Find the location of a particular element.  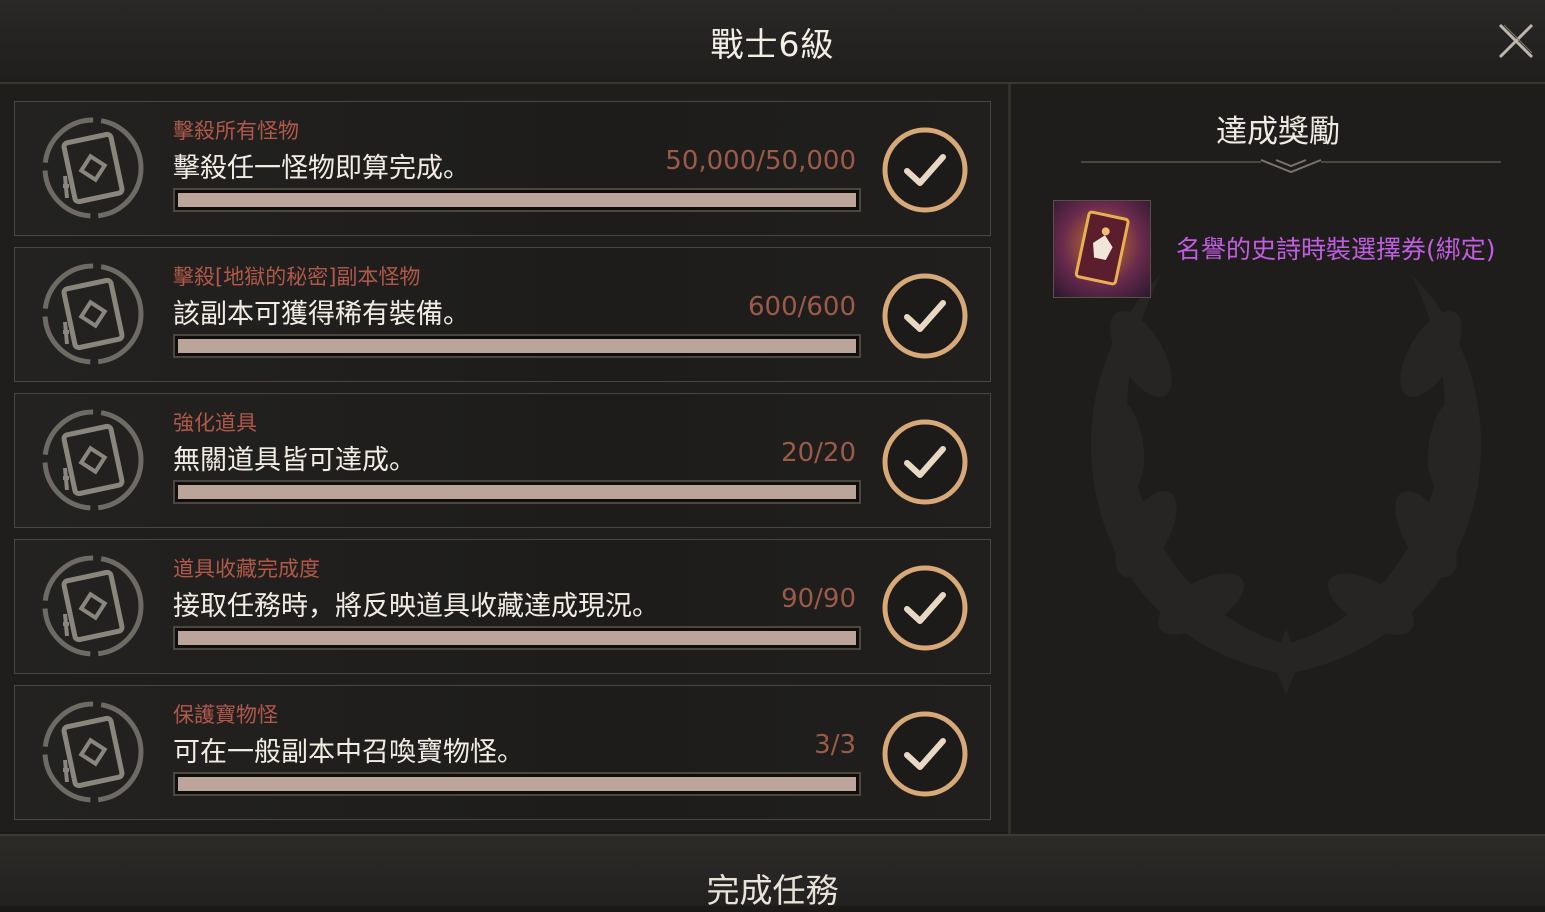

divider-ornament is located at coordinates (1291, 166).